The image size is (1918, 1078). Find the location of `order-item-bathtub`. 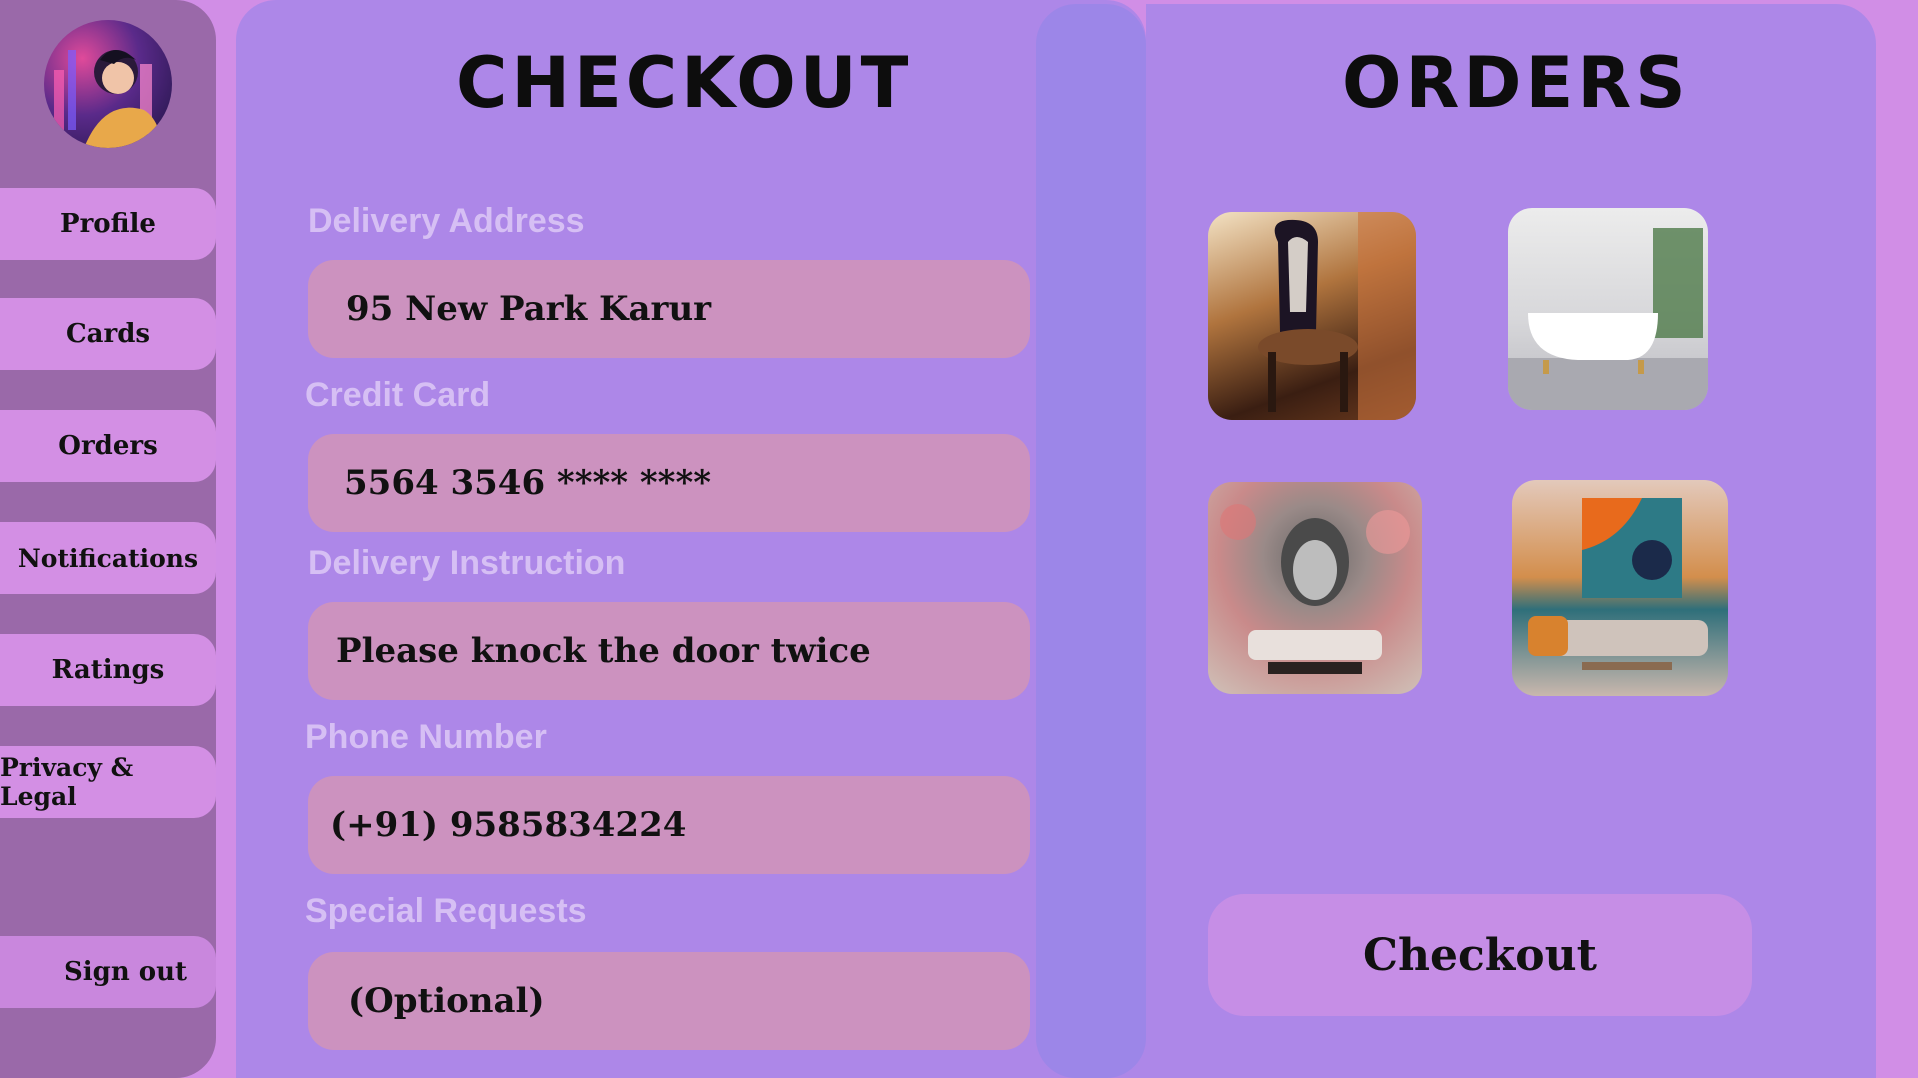

order-item-bathtub is located at coordinates (1608, 309).